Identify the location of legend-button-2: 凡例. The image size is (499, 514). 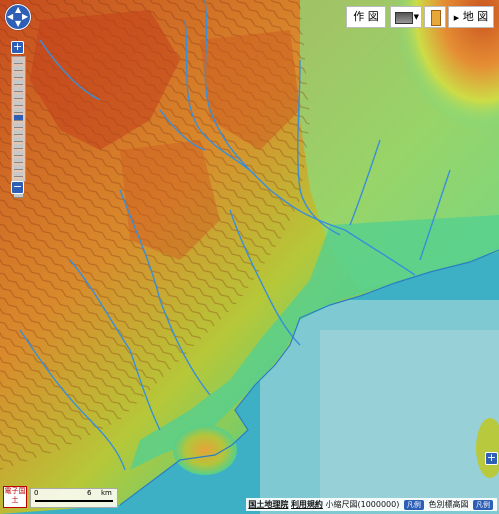
(483, 505).